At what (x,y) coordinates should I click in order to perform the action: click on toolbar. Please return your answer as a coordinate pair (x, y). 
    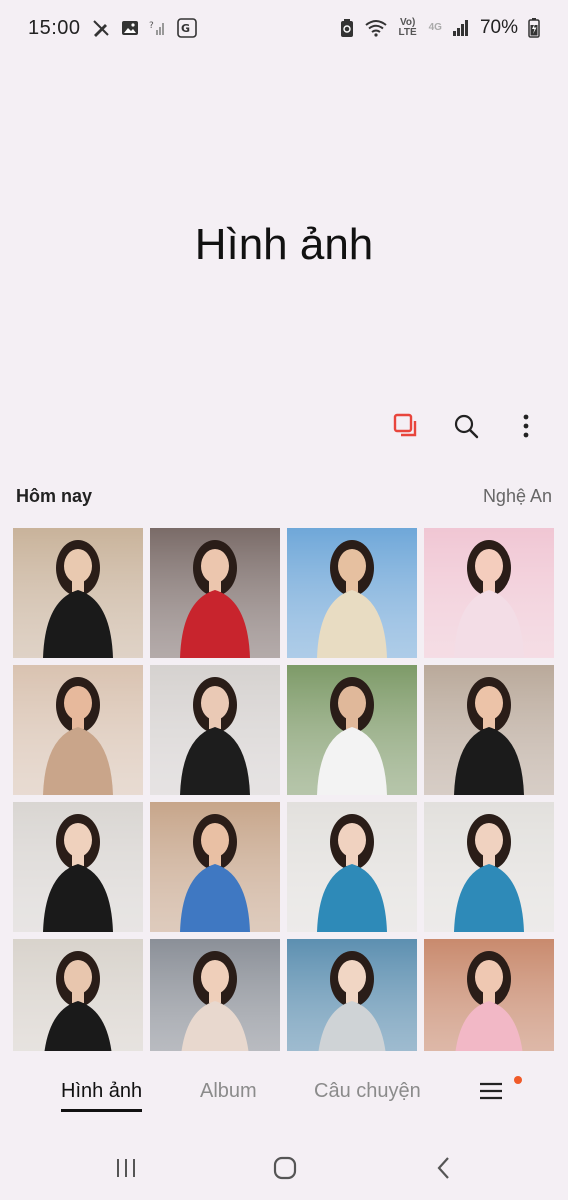
    Looking at the image, I should click on (466, 426).